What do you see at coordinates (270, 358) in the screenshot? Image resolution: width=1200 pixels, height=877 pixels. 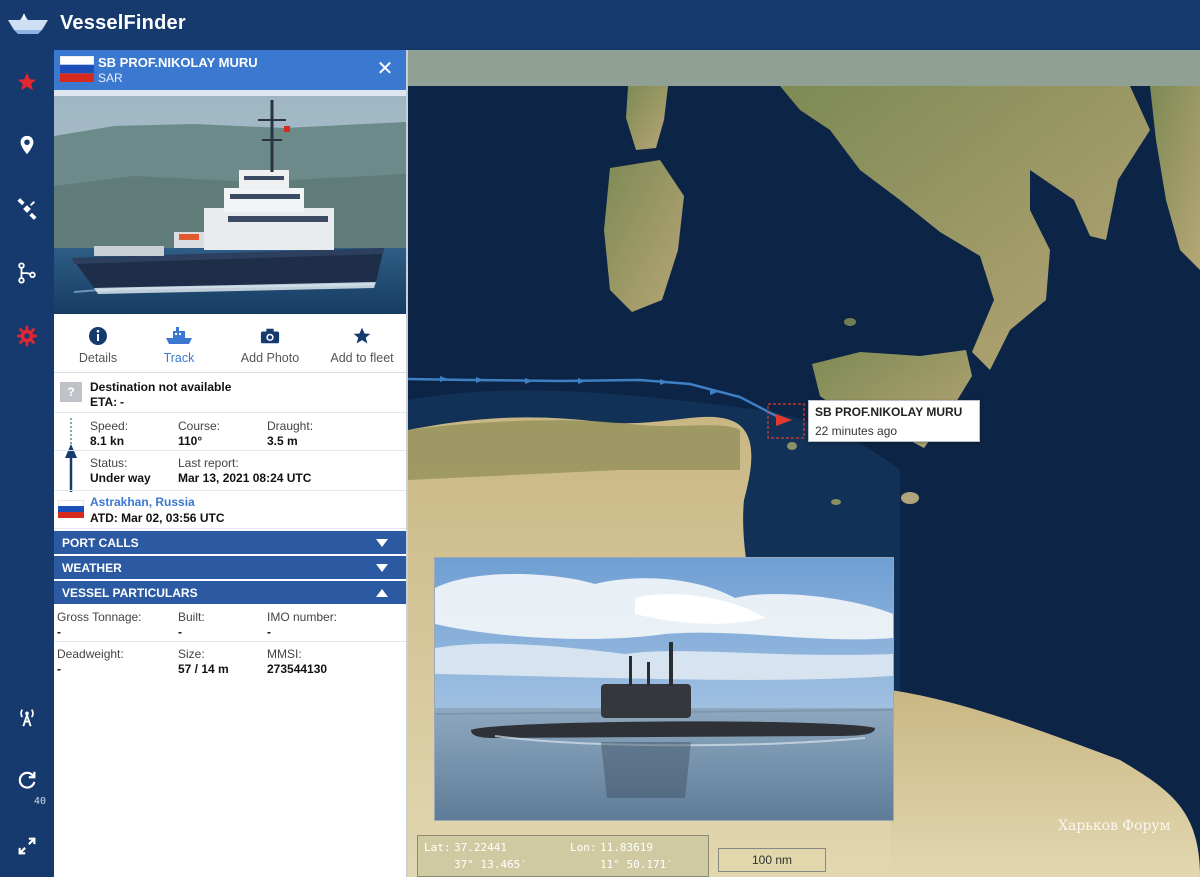 I see `add-photo-label: Add Photo` at bounding box center [270, 358].